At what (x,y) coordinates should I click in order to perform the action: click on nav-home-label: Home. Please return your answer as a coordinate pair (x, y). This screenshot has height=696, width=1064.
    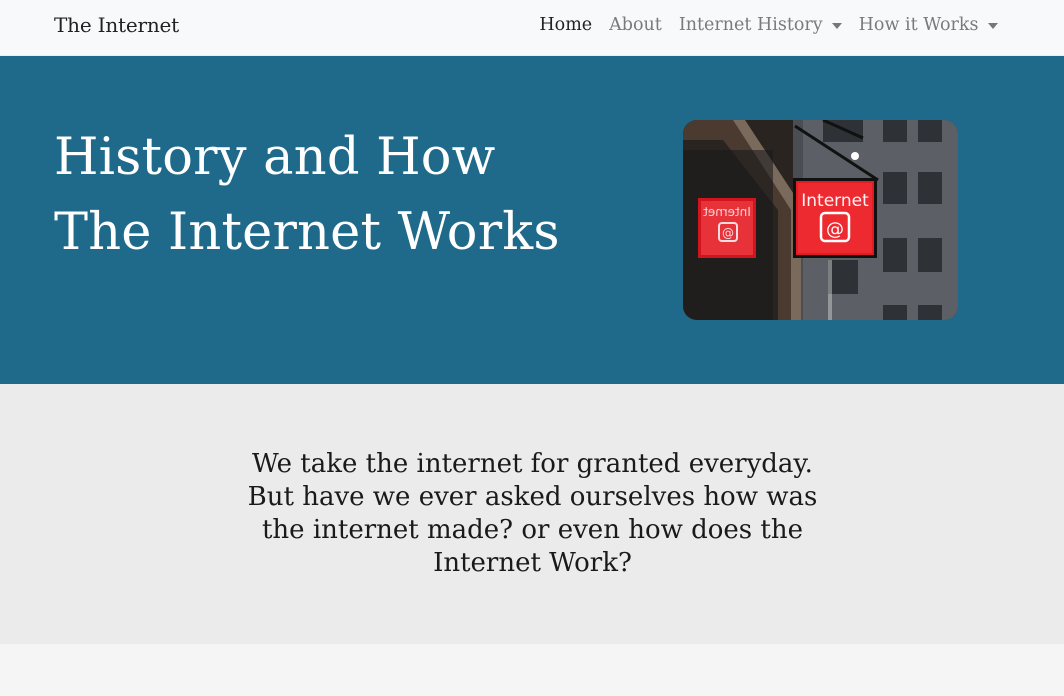
    Looking at the image, I should click on (566, 25).